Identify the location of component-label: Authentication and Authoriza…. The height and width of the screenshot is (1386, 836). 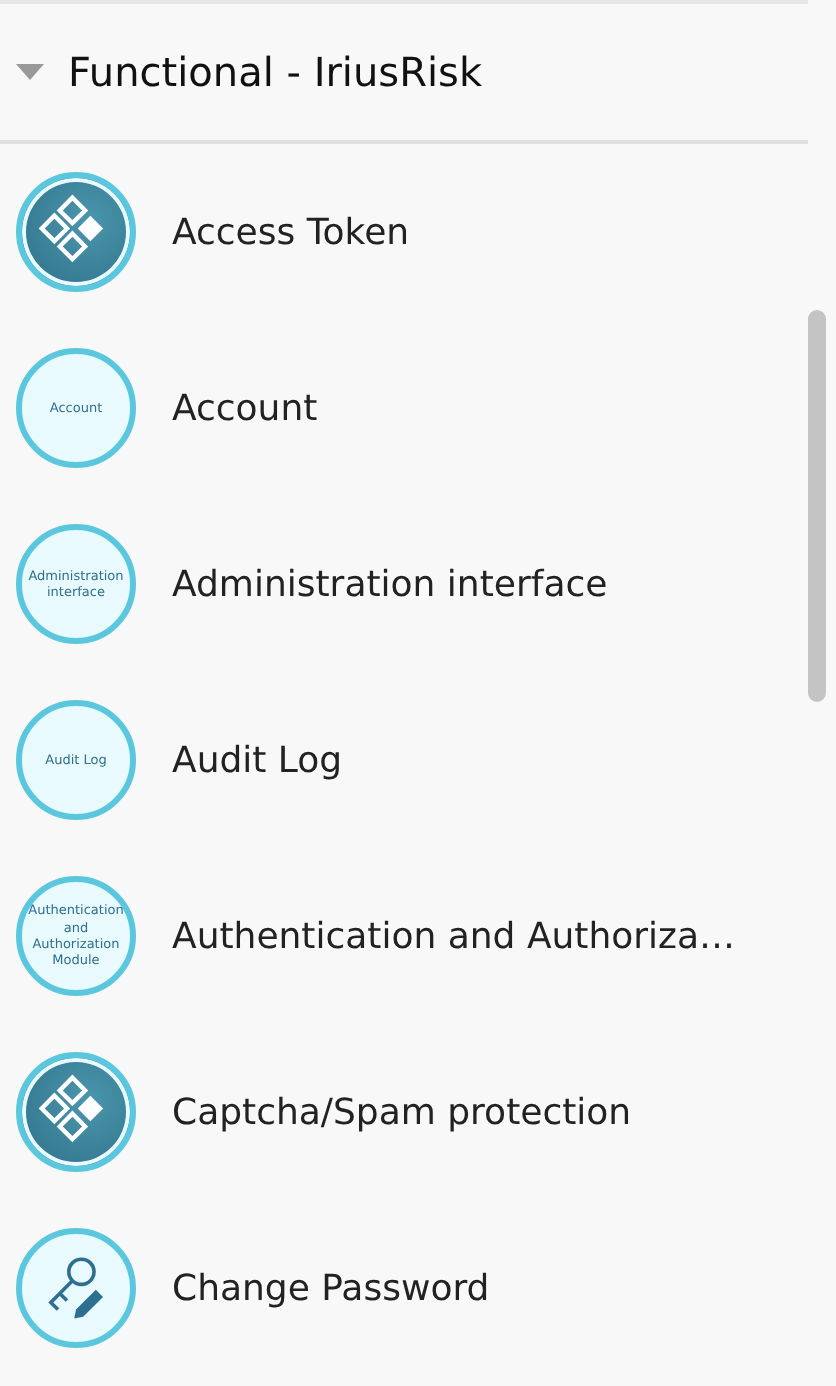
(454, 936).